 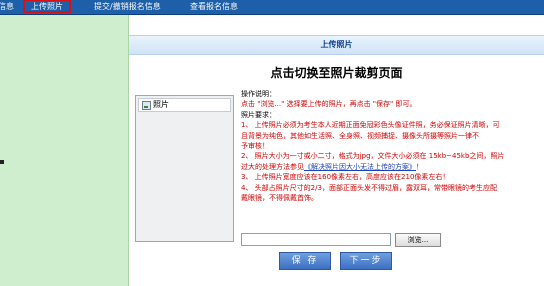 I want to click on left-marker, so click(x=2, y=162).